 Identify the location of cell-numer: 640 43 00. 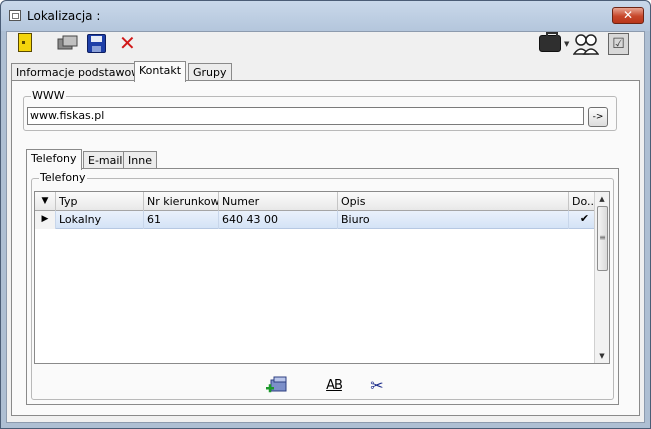
(278, 220).